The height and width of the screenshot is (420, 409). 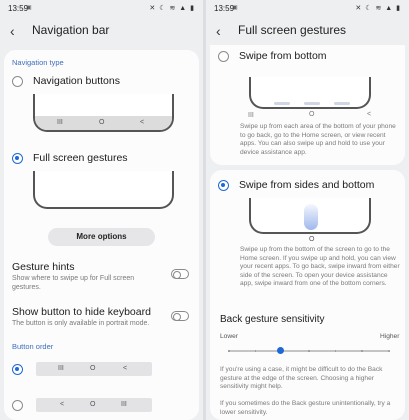 What do you see at coordinates (292, 30) in the screenshot?
I see `page-title: Full screen gestures` at bounding box center [292, 30].